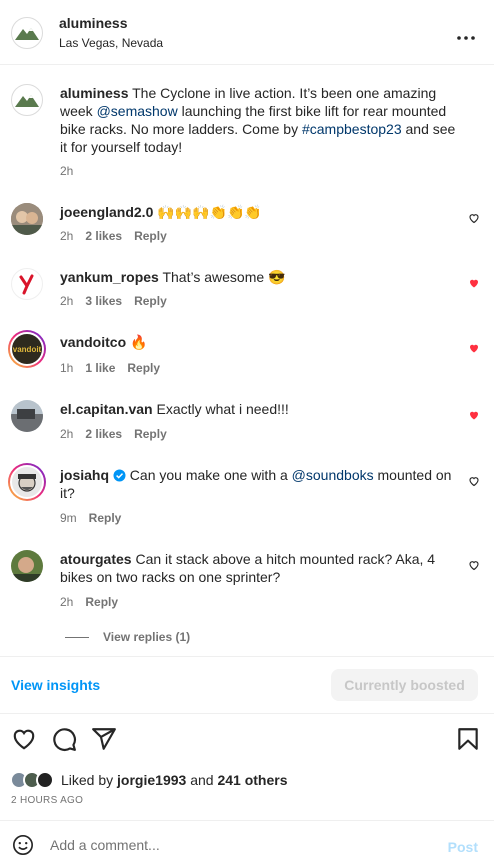 The height and width of the screenshot is (868, 494). Describe the element at coordinates (209, 212) in the screenshot. I see `comment-text: 🙌🙌🙌👏👏👏` at that location.